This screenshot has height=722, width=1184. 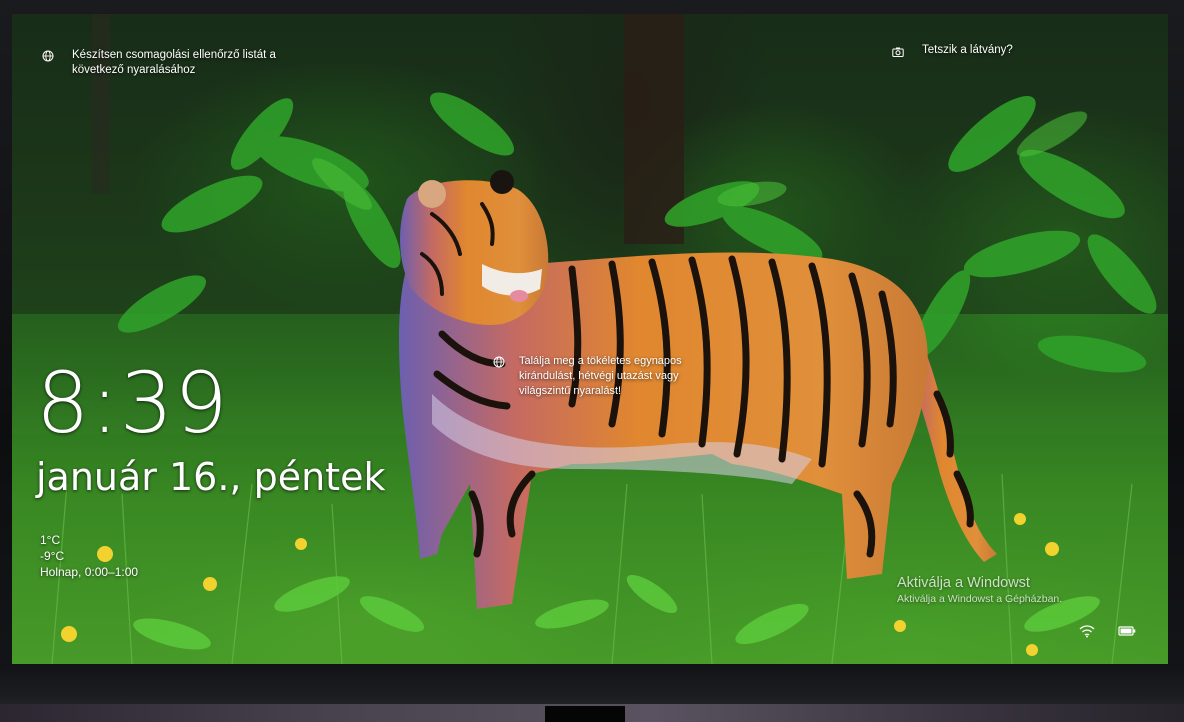 I want to click on like-image-text: Tetszik a látvány?, so click(x=967, y=50).